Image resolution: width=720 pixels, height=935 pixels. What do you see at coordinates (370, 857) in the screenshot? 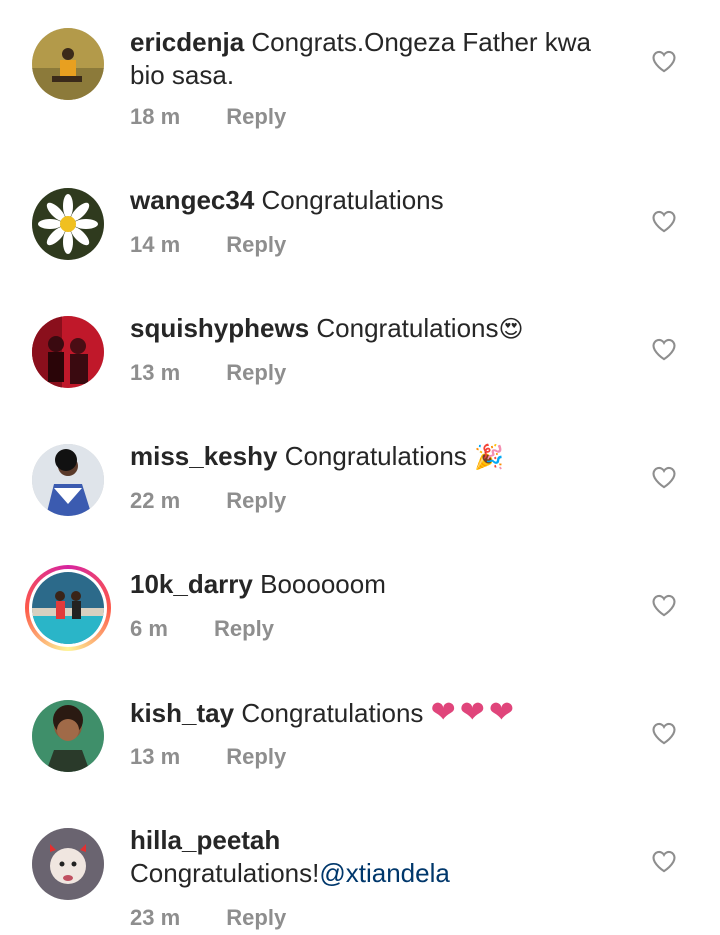
I see `comment-body: hilla_peetah Congratulations!@xtiandela` at bounding box center [370, 857].